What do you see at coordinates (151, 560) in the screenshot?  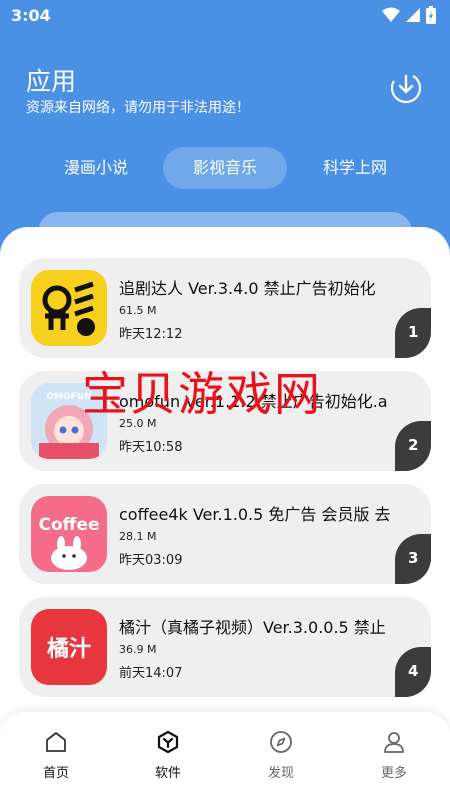 I see `app-date: 昨天03:09` at bounding box center [151, 560].